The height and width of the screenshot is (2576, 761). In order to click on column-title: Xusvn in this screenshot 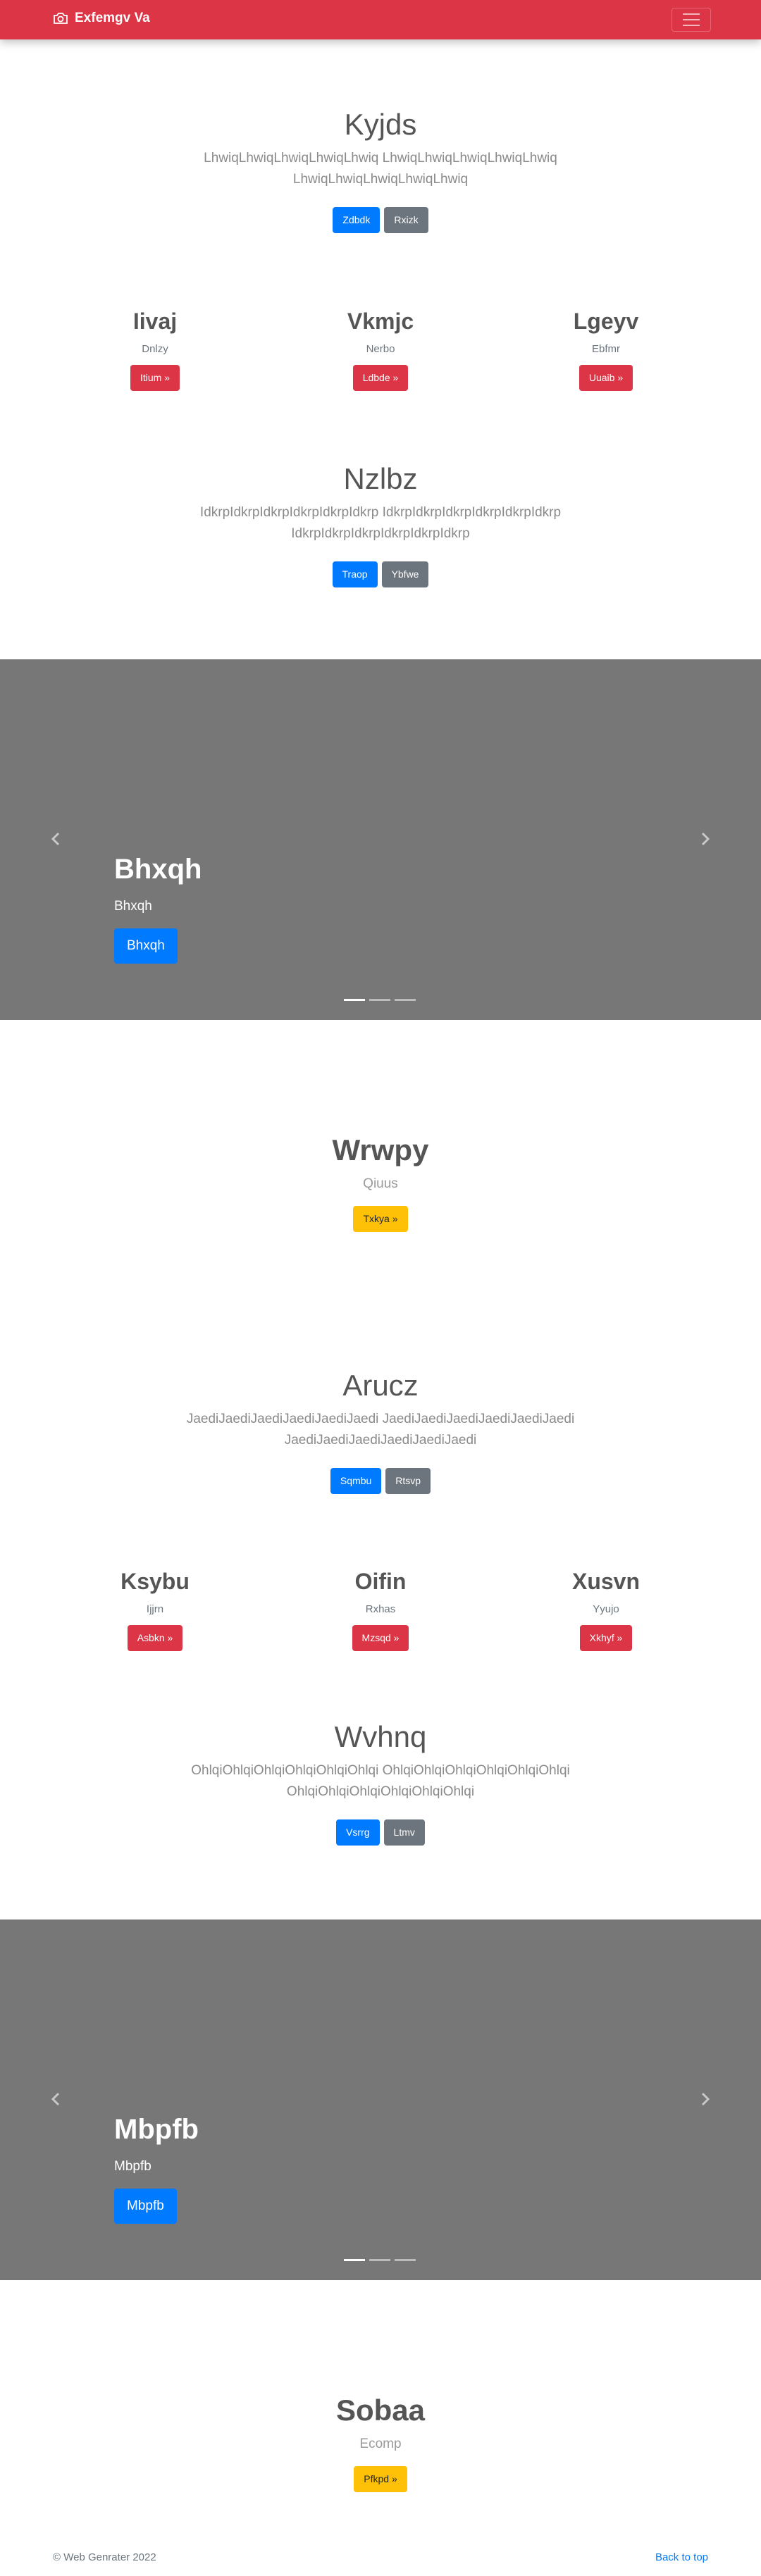, I will do `click(606, 1582)`.